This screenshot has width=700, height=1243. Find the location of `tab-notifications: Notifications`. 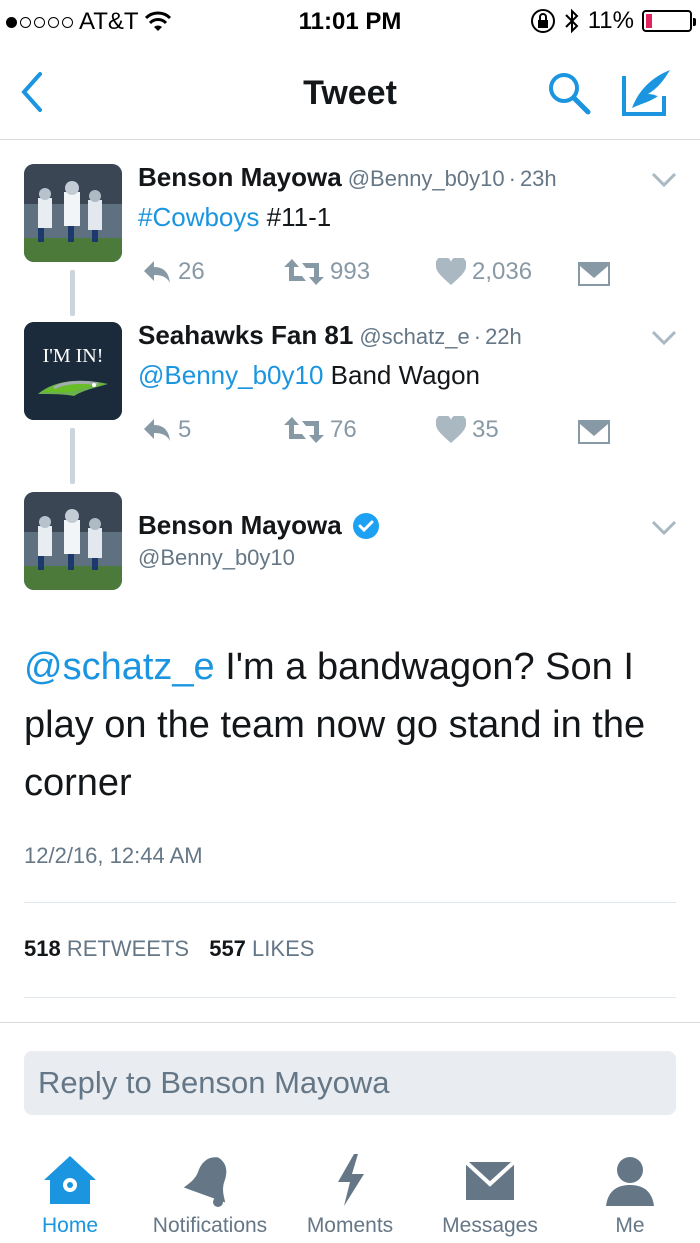

tab-notifications: Notifications is located at coordinates (210, 1189).